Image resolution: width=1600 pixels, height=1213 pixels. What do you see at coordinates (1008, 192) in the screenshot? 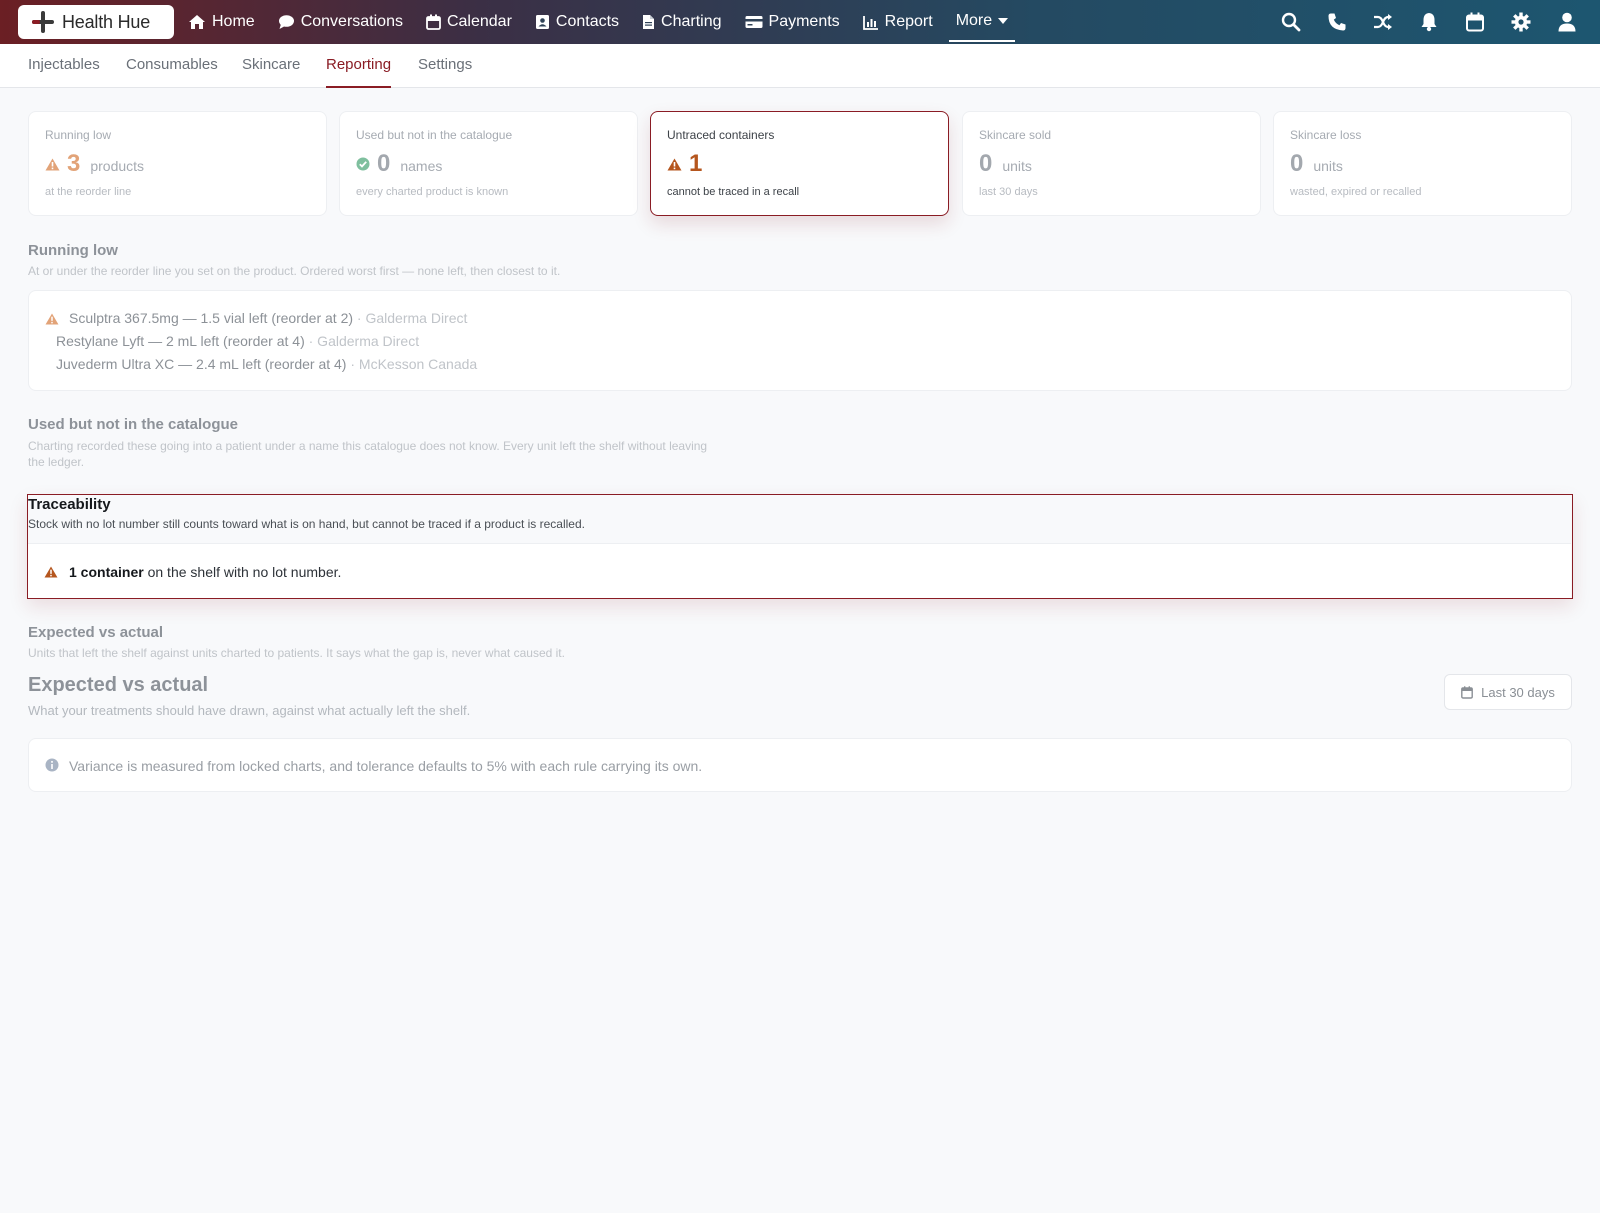
I see `card-subtext: last 30 days` at bounding box center [1008, 192].